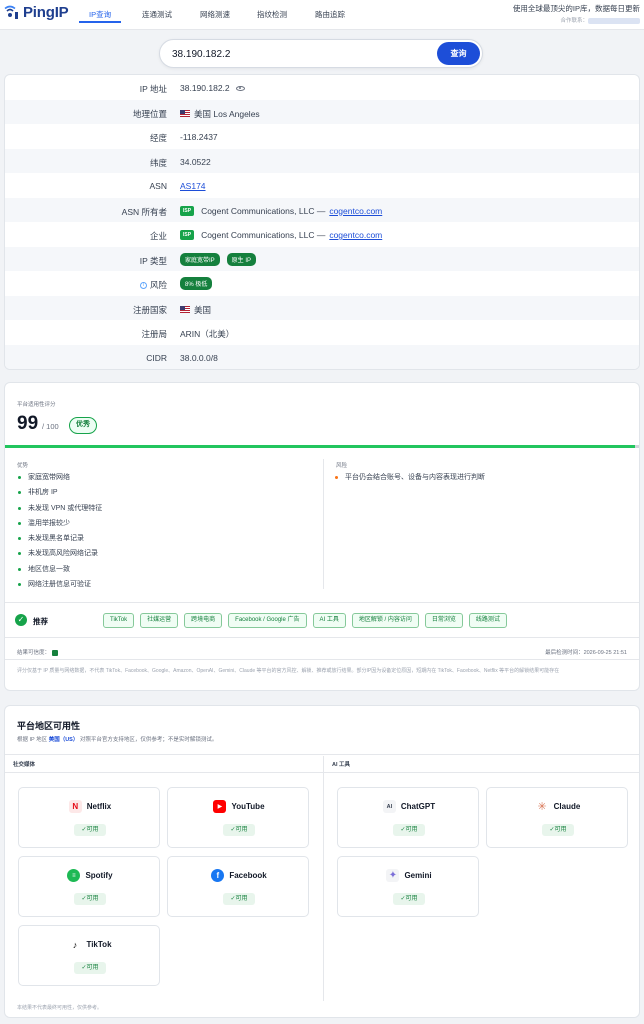 The width and height of the screenshot is (644, 1024). I want to click on asn-link: AS174, so click(193, 186).